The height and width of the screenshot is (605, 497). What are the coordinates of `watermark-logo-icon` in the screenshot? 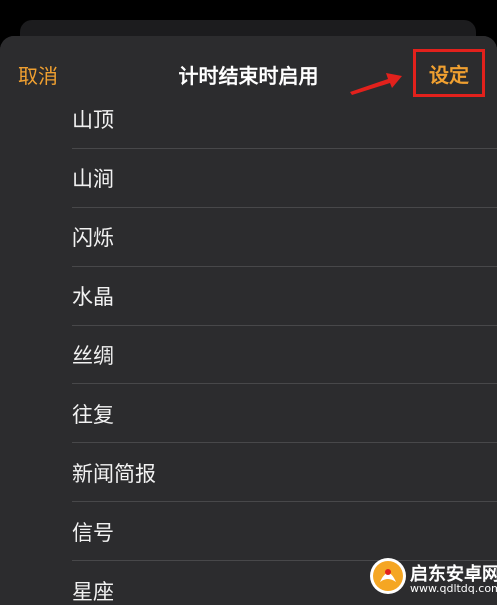 It's located at (388, 576).